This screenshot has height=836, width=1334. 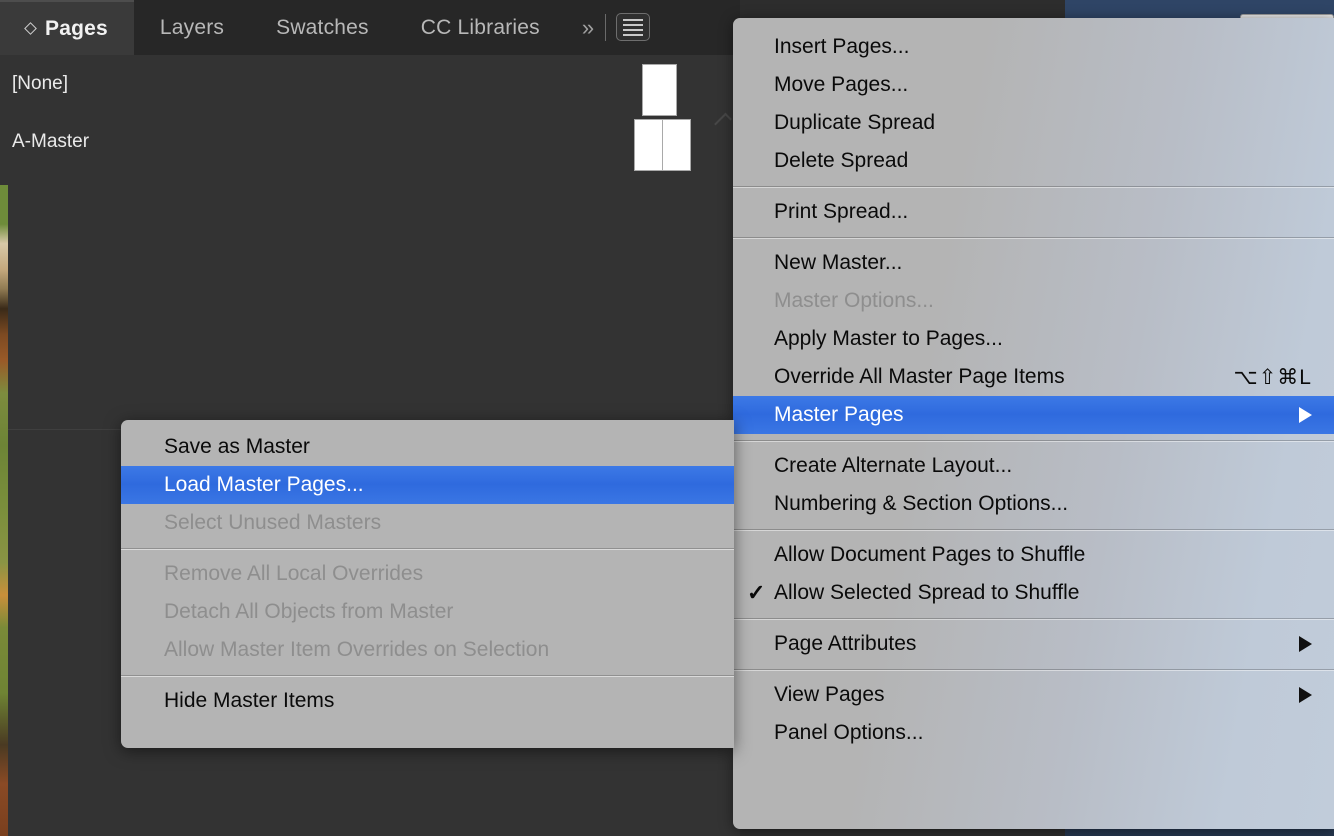 I want to click on menu-item-label: Detach All Objects from Master, so click(x=309, y=611).